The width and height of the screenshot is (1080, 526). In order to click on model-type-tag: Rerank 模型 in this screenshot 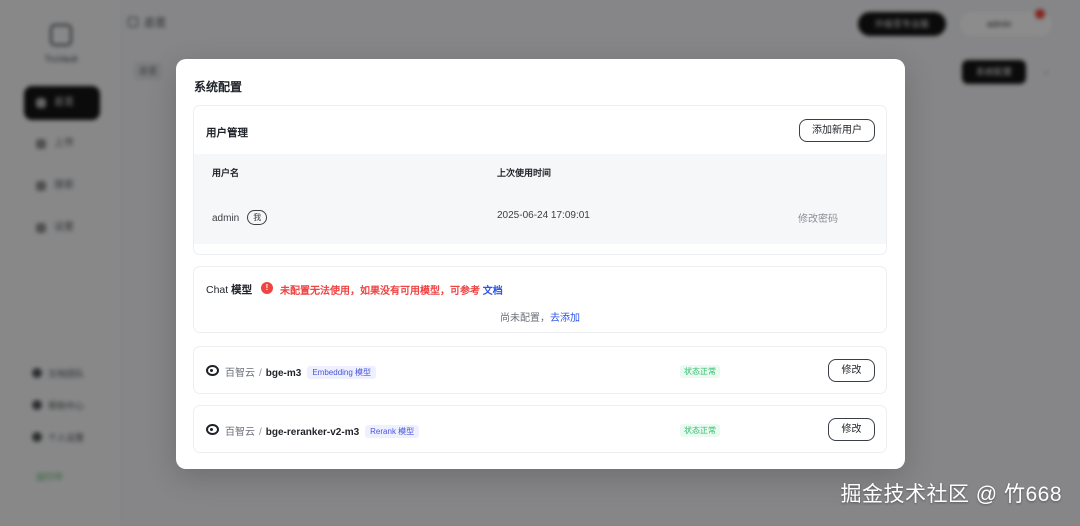, I will do `click(392, 431)`.